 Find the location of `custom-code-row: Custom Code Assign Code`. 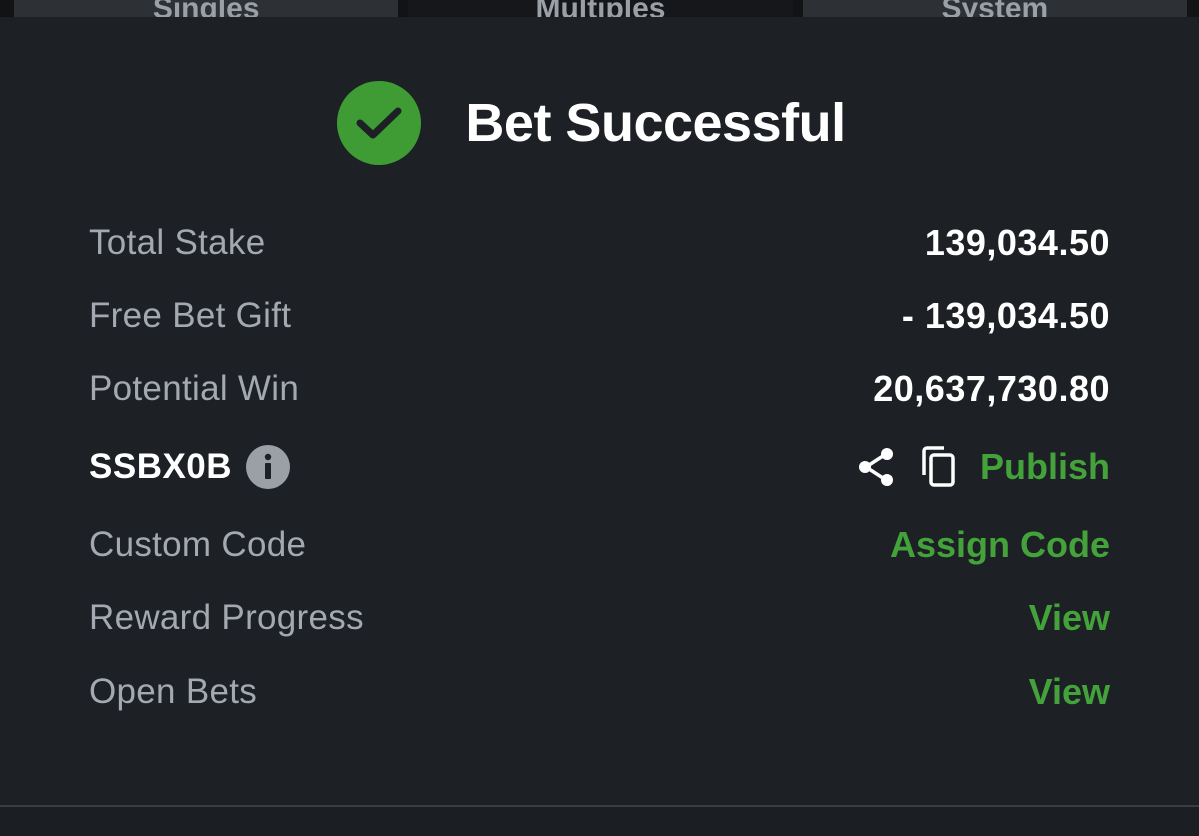

custom-code-row: Custom Code Assign Code is located at coordinates (599, 545).